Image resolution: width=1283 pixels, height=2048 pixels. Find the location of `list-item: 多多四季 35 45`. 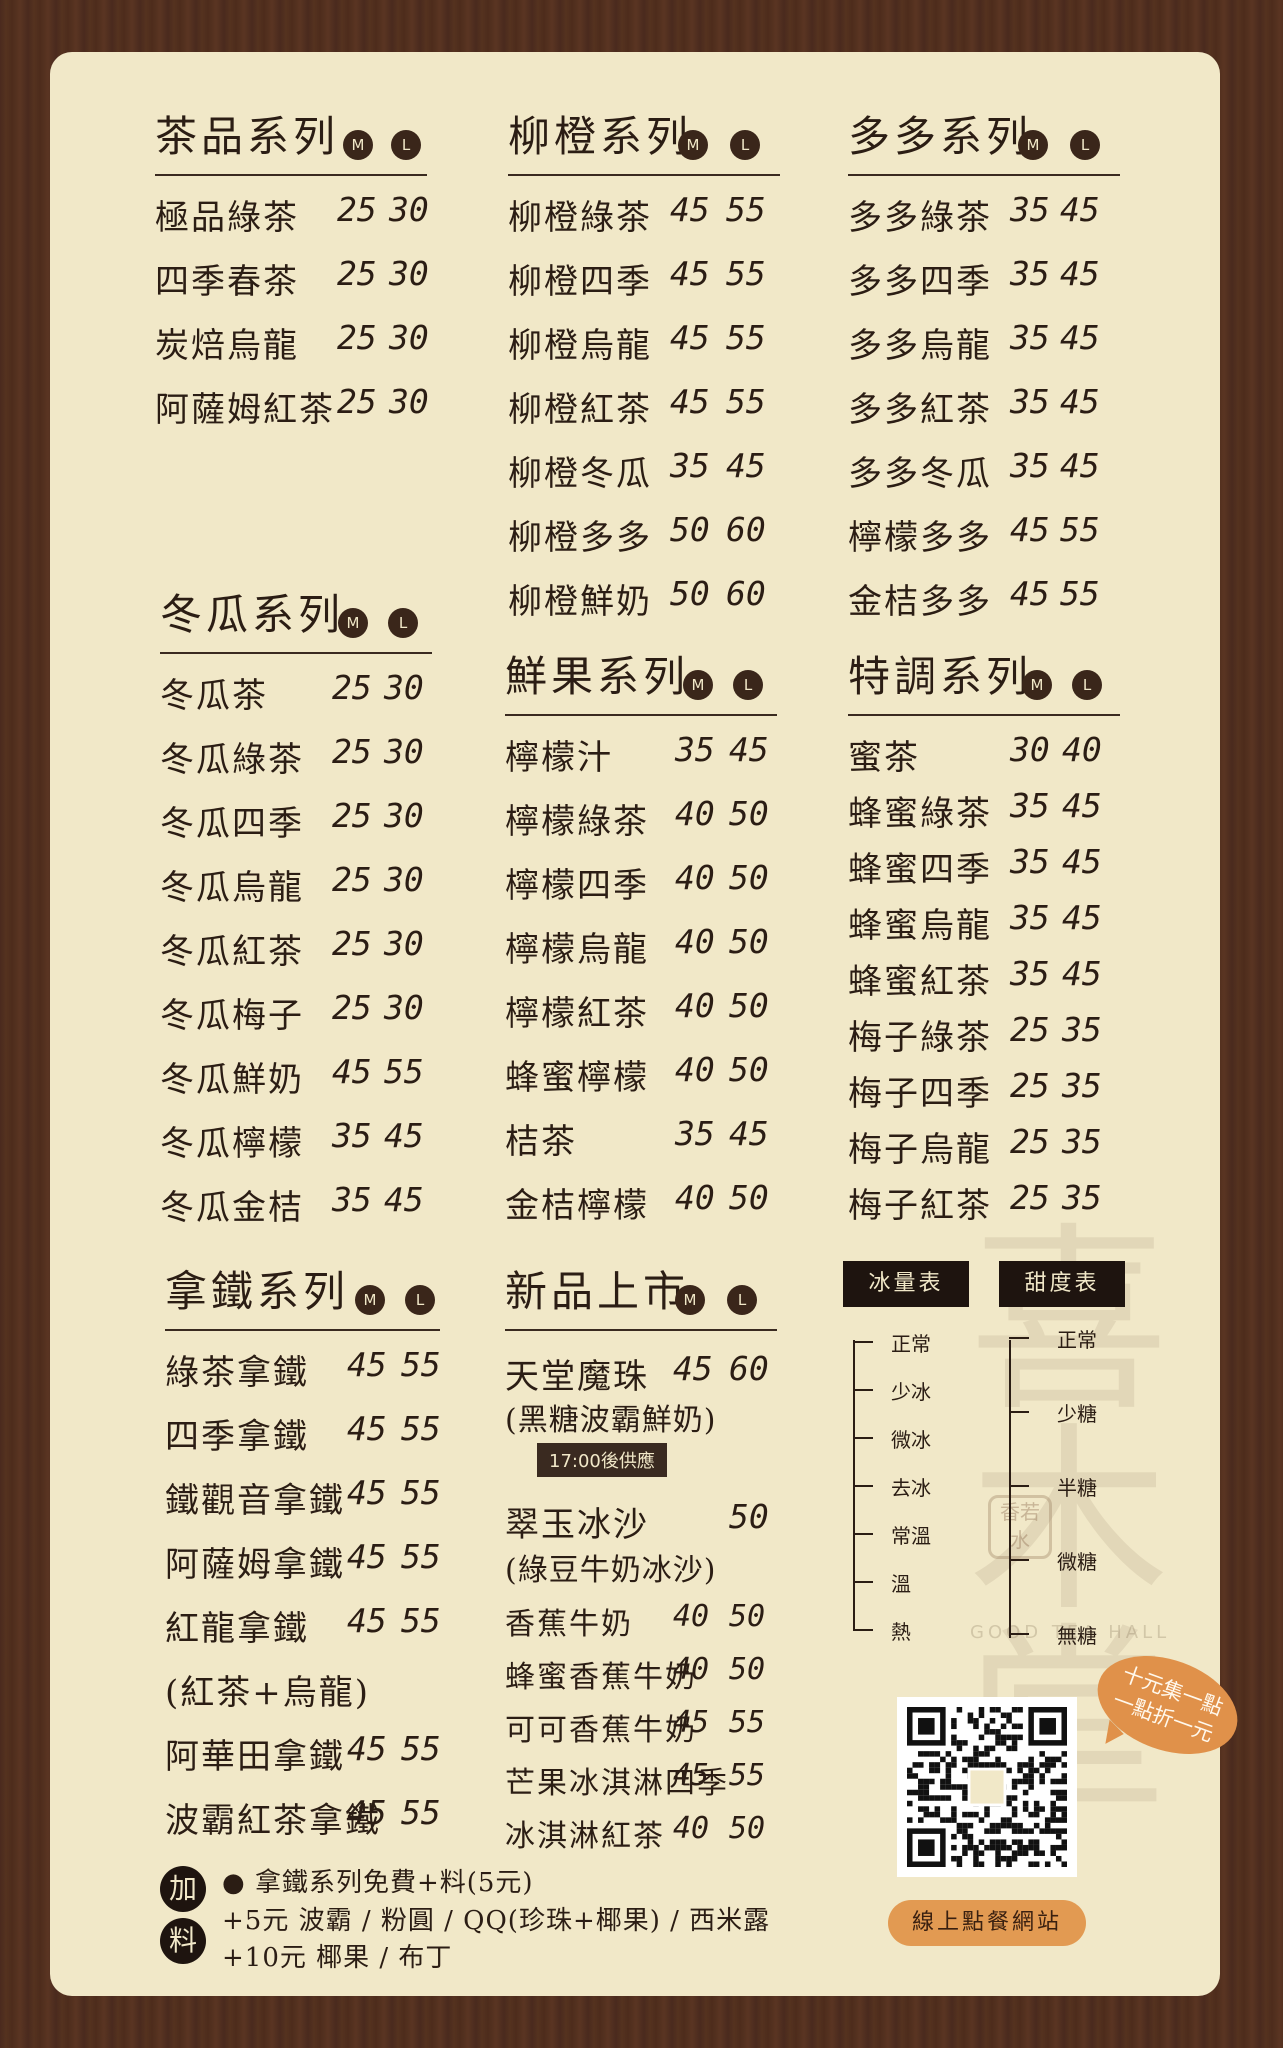

list-item: 多多四季 35 45 is located at coordinates (984, 272).